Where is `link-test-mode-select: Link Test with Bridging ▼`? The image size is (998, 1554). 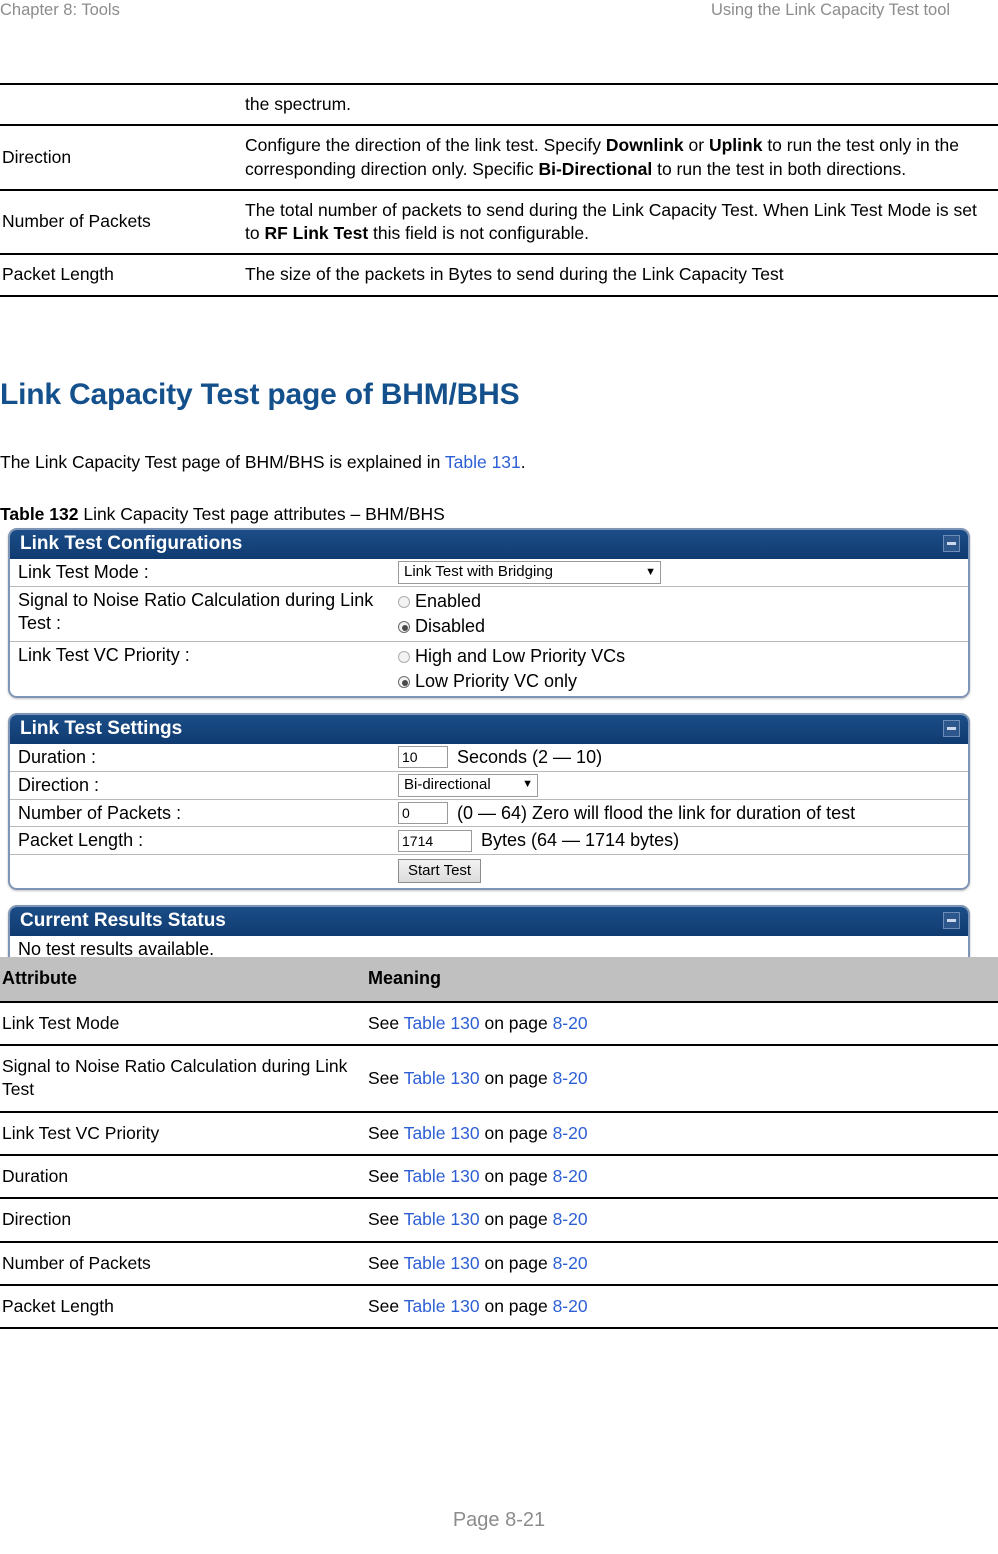
link-test-mode-select: Link Test with Bridging ▼ is located at coordinates (529, 572).